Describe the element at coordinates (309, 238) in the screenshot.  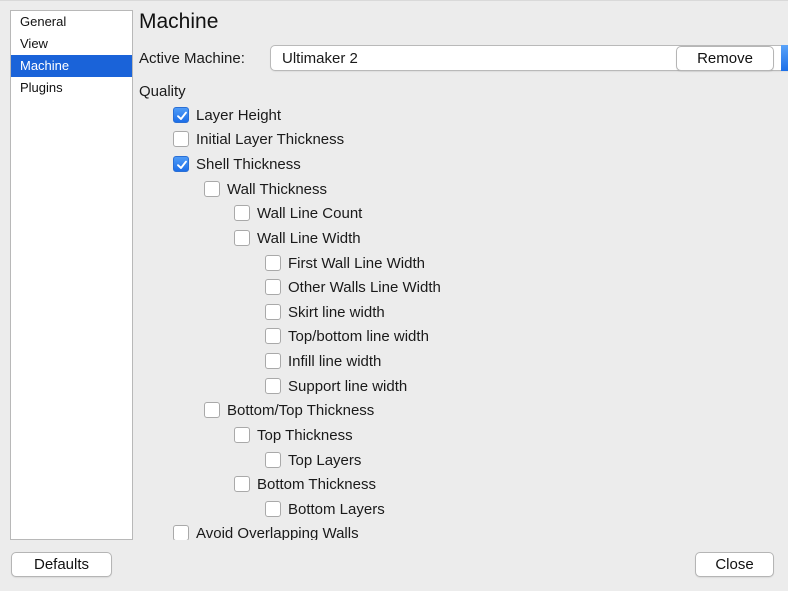
I see `setting-label: Wall Line Width` at that location.